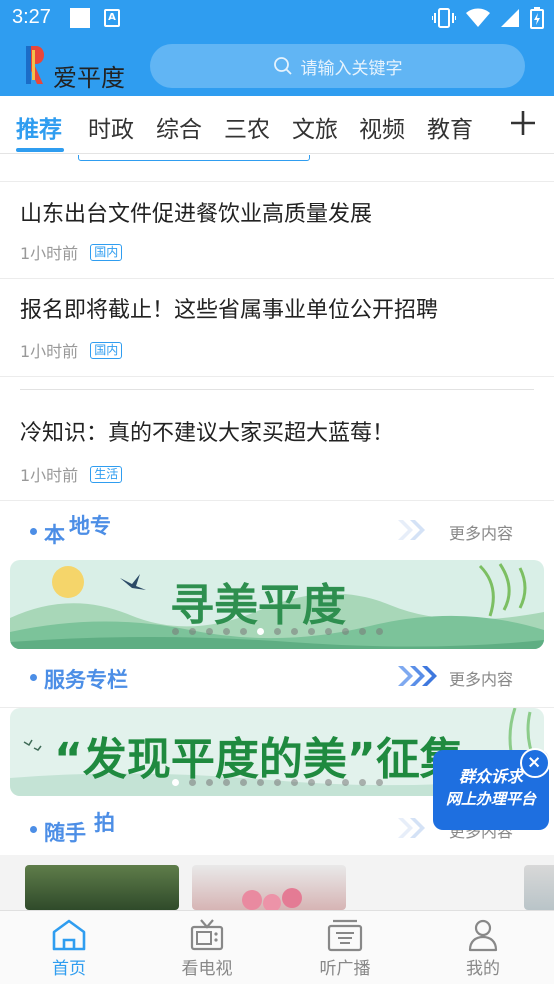 This screenshot has width=554, height=984. I want to click on nav-label: 听广播, so click(345, 969).